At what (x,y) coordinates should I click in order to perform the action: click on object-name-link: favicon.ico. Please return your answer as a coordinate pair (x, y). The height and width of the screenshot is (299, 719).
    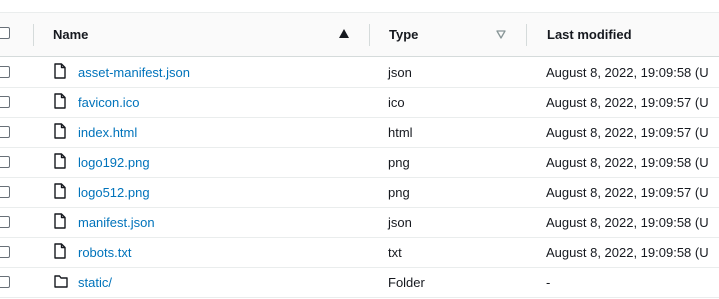
    Looking at the image, I should click on (108, 102).